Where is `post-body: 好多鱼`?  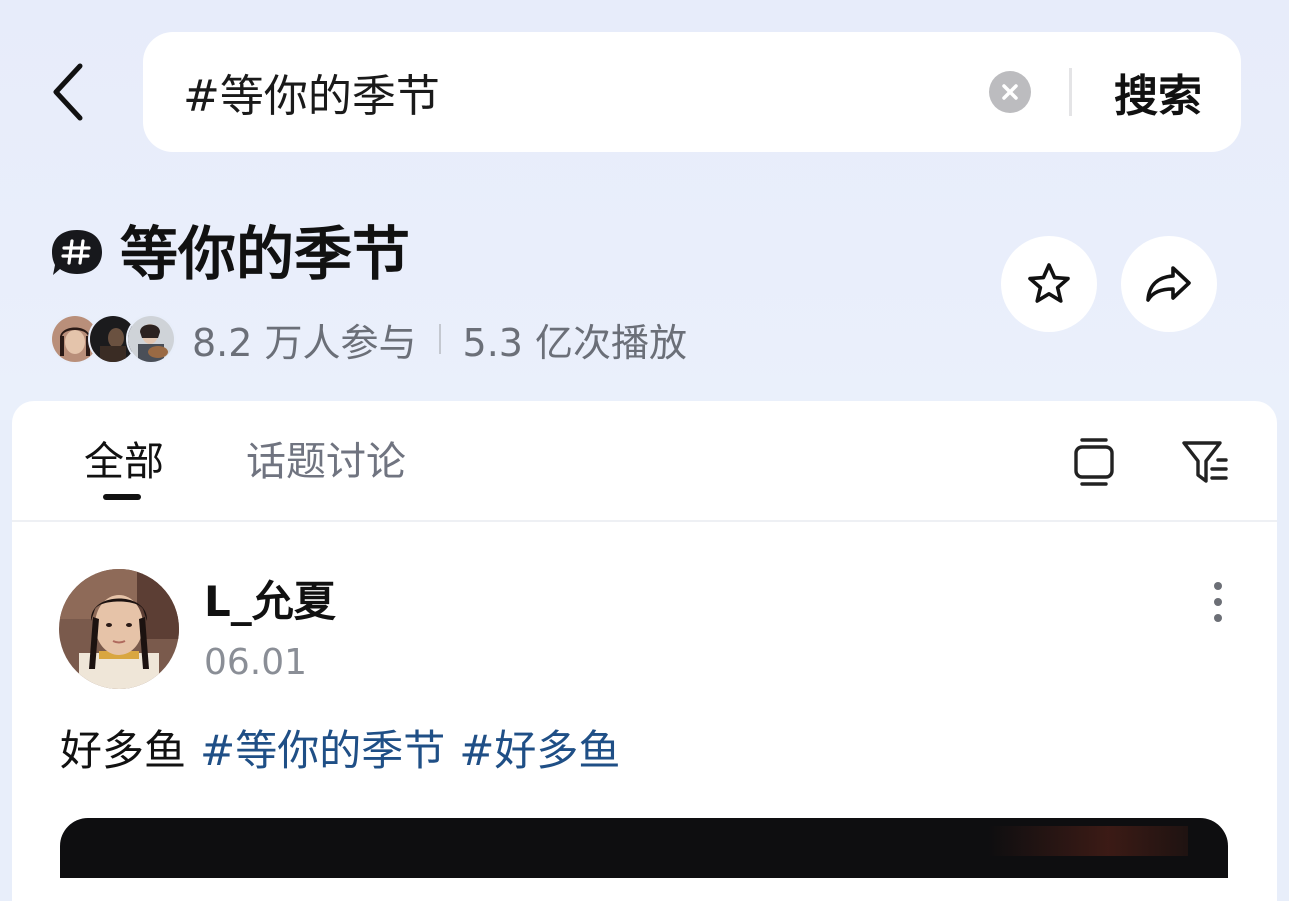 post-body: 好多鱼 is located at coordinates (123, 750).